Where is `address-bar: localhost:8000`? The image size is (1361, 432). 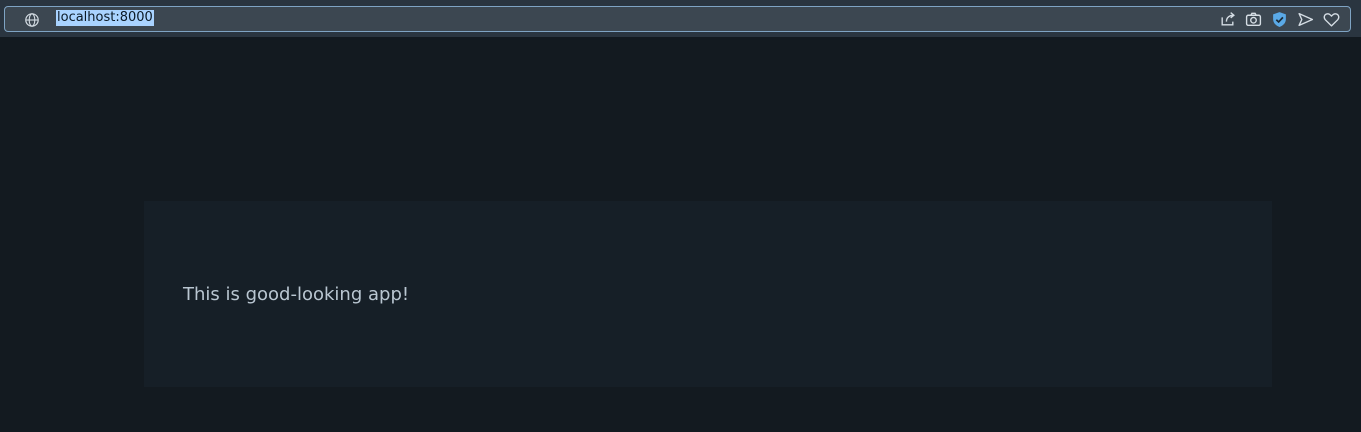 address-bar: localhost:8000 is located at coordinates (677, 19).